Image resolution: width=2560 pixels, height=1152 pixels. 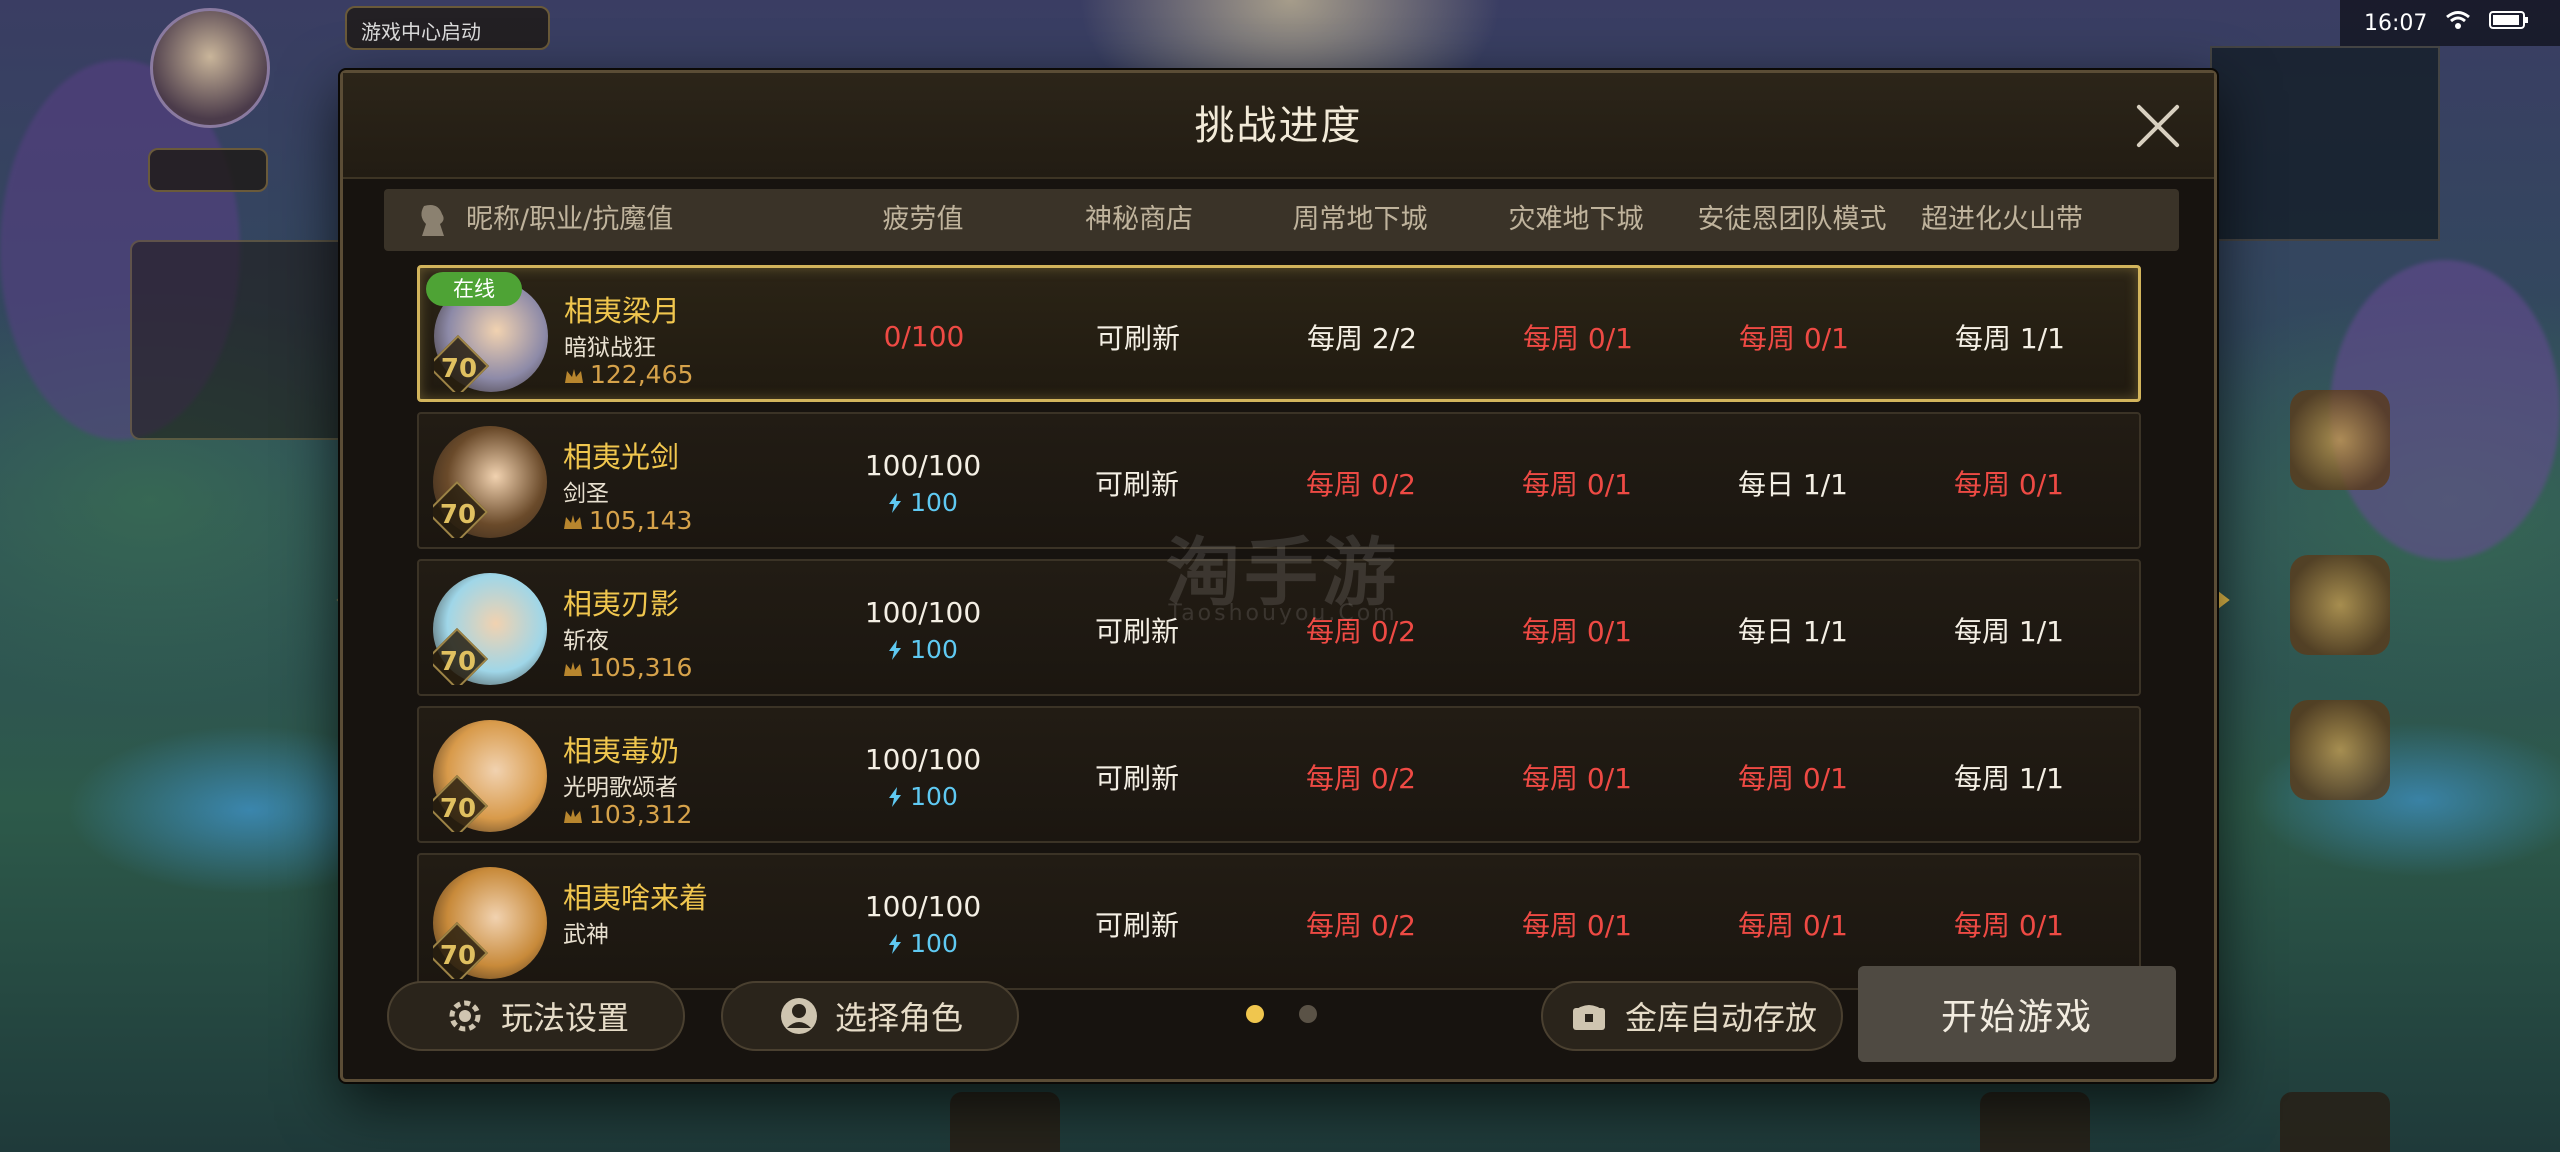 I want to click on anti-magic-number: 122,465, so click(x=642, y=374).